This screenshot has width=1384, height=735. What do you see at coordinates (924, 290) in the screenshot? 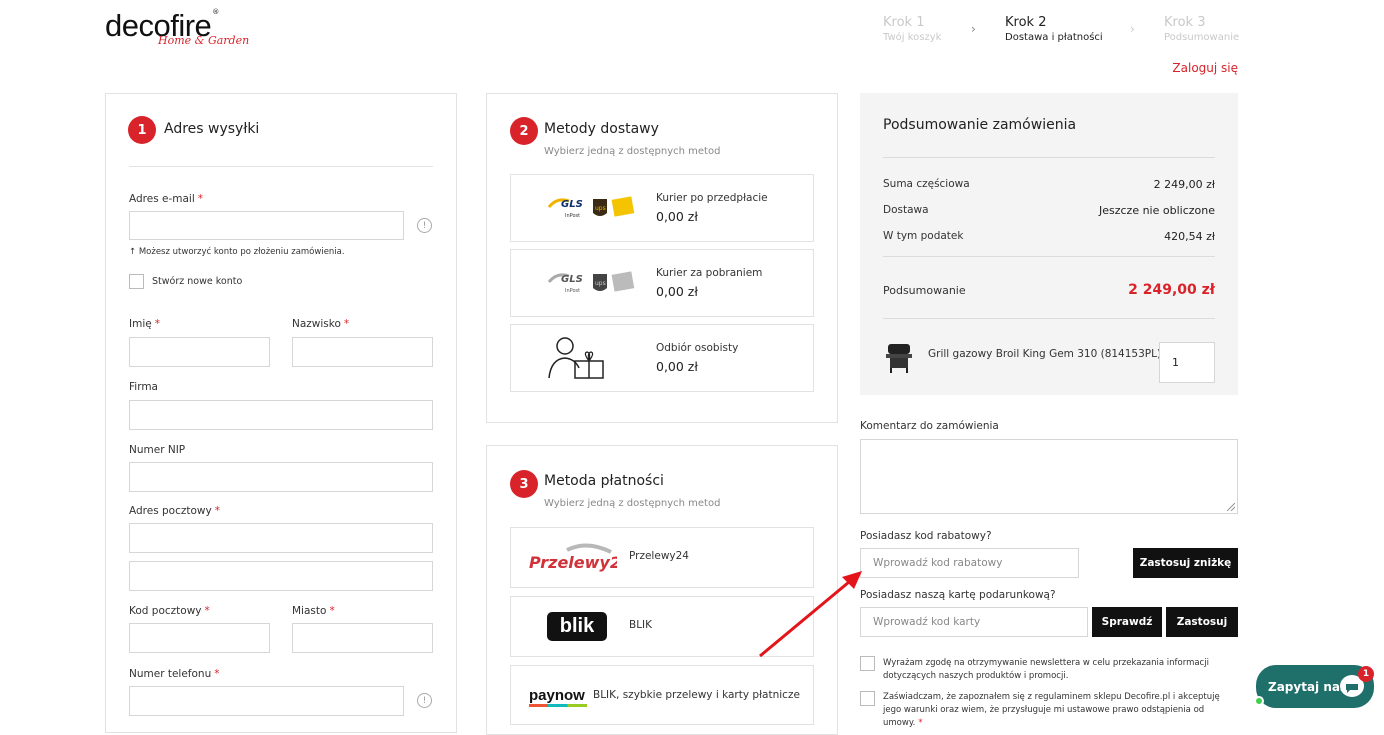
I see `total-label: Podsumowanie` at bounding box center [924, 290].